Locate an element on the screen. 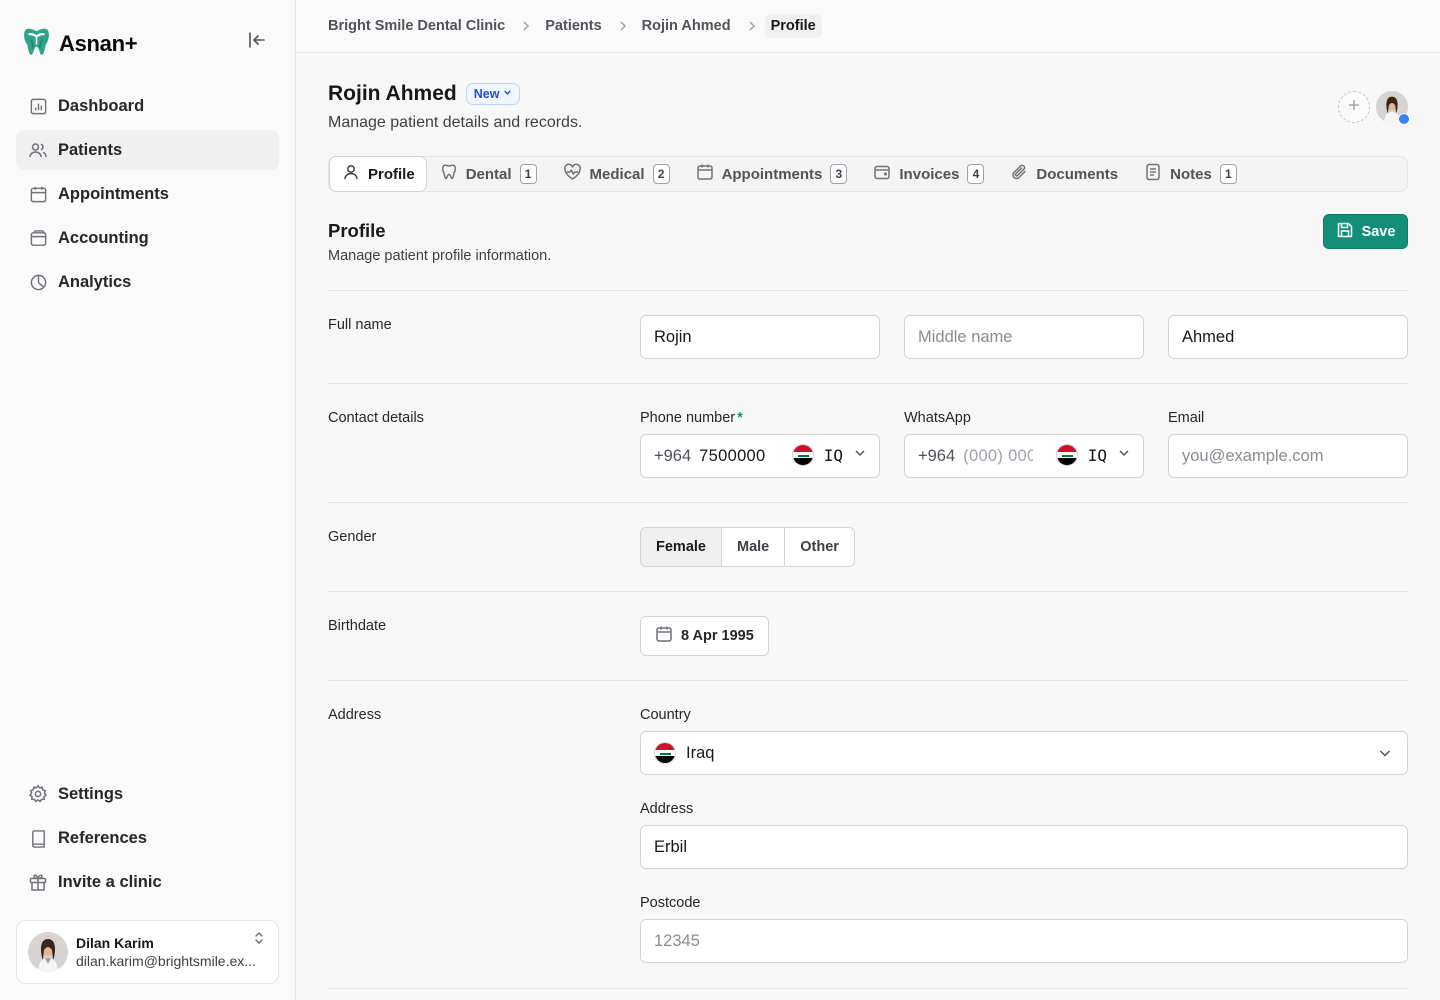 The image size is (1440, 1000). sidebar-item-invite: Invite a clinic is located at coordinates (147, 882).